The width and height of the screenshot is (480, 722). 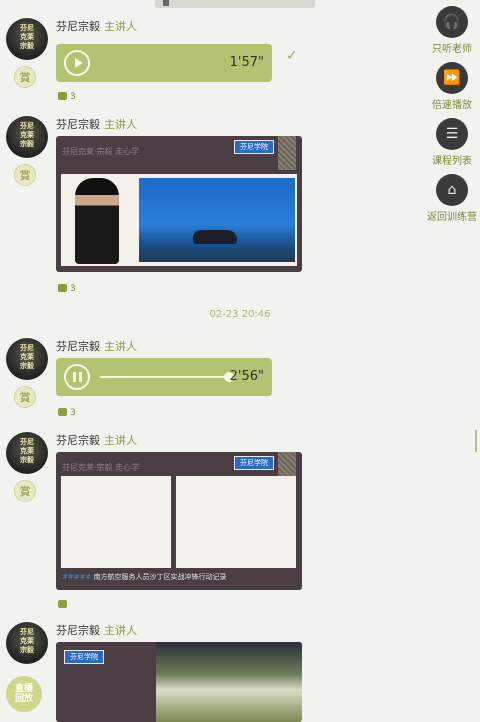 I want to click on card-caption: ##### 南方航空服务人员沙丁区实战冲锋行动记录, so click(x=144, y=577).